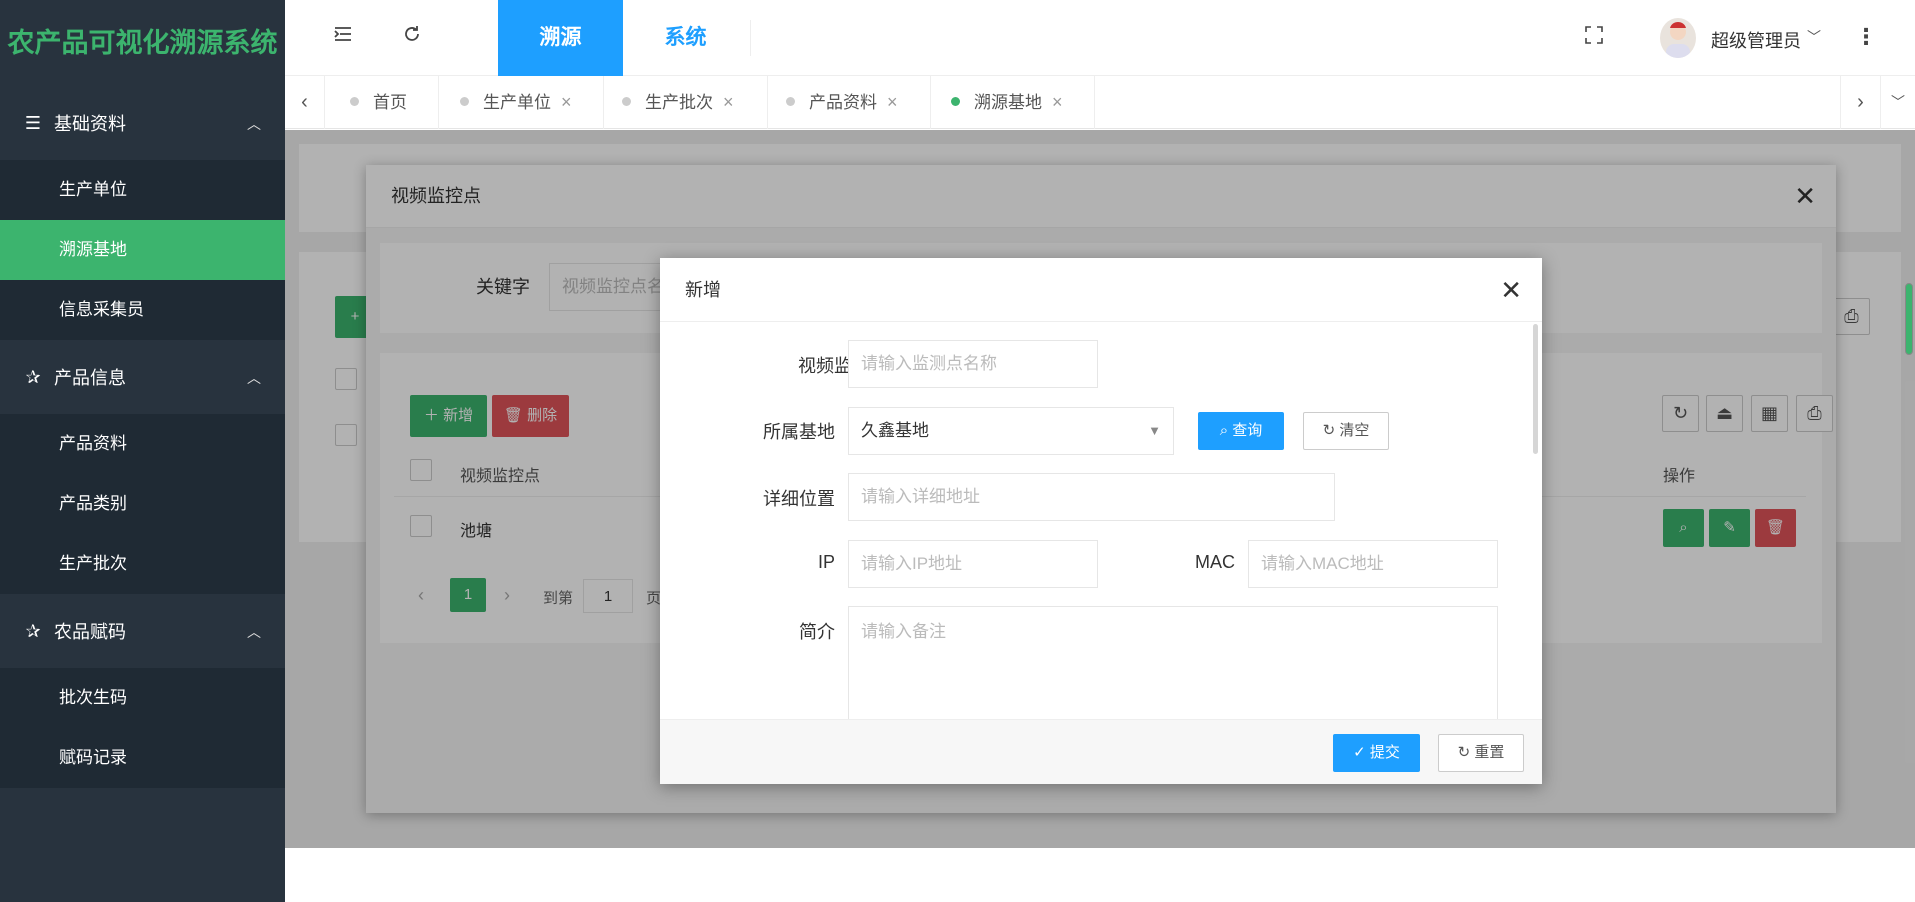 The width and height of the screenshot is (1915, 902). What do you see at coordinates (1354, 430) in the screenshot?
I see `clear-button-label: 清空` at bounding box center [1354, 430].